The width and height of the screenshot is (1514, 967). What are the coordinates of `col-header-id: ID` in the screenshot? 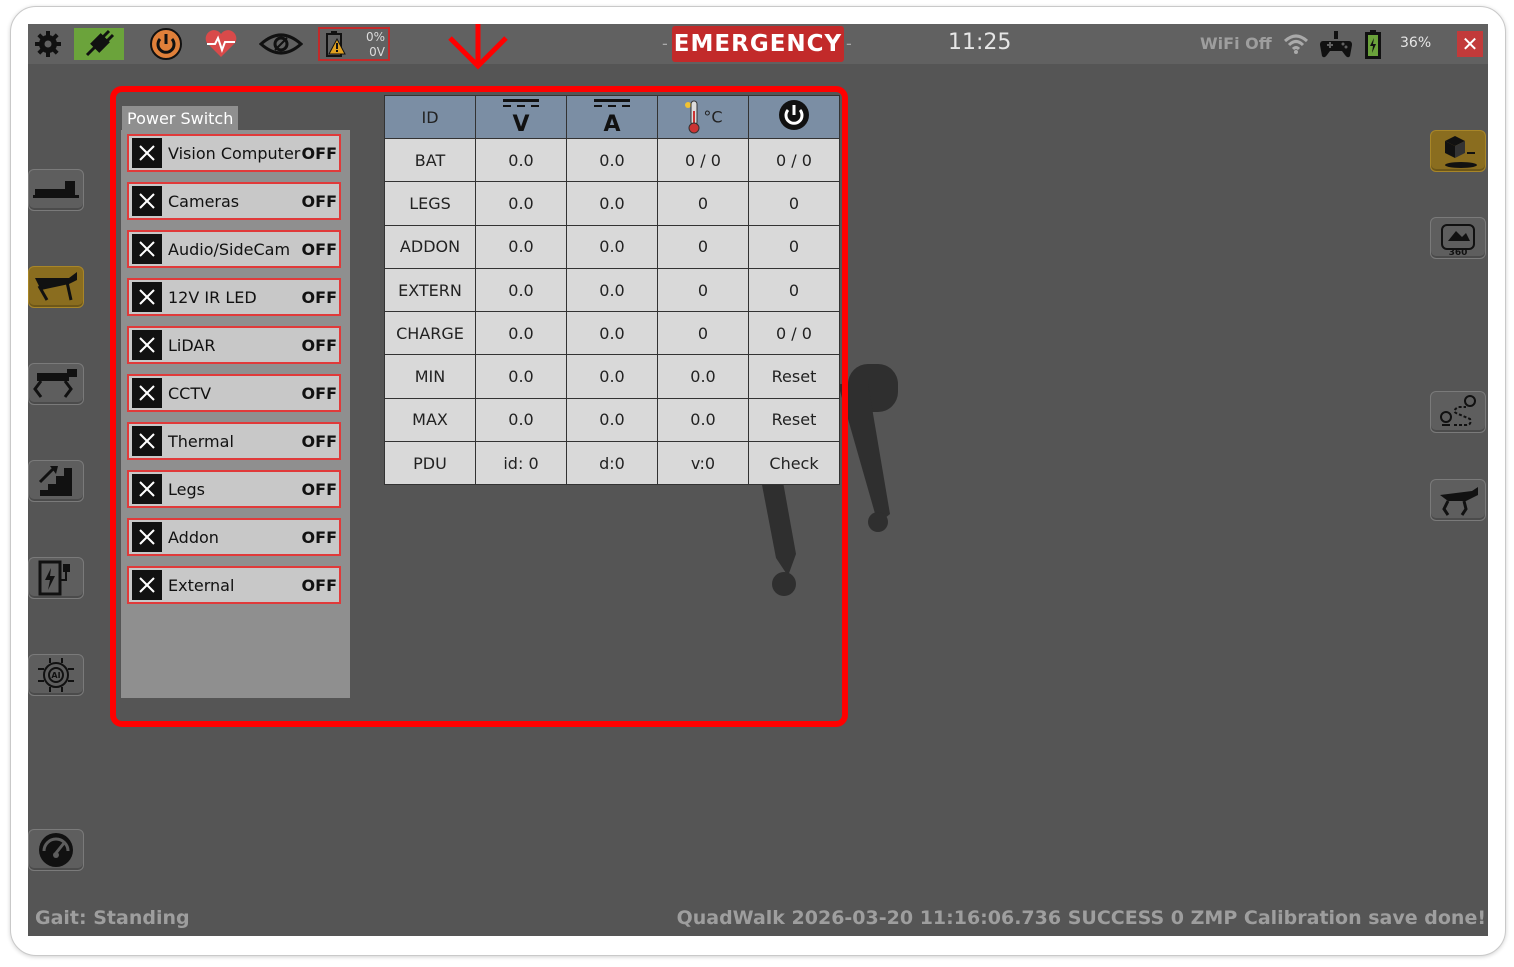 It's located at (430, 117).